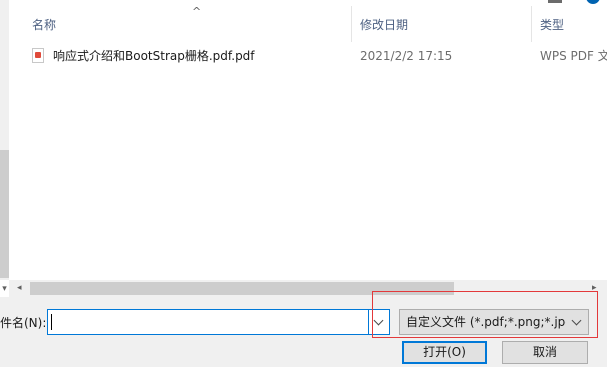 Image resolution: width=607 pixels, height=367 pixels. Describe the element at coordinates (486, 322) in the screenshot. I see `file-type-selected-value: 自定义文件 (*.pdf;*.png;*.jpeg)` at that location.